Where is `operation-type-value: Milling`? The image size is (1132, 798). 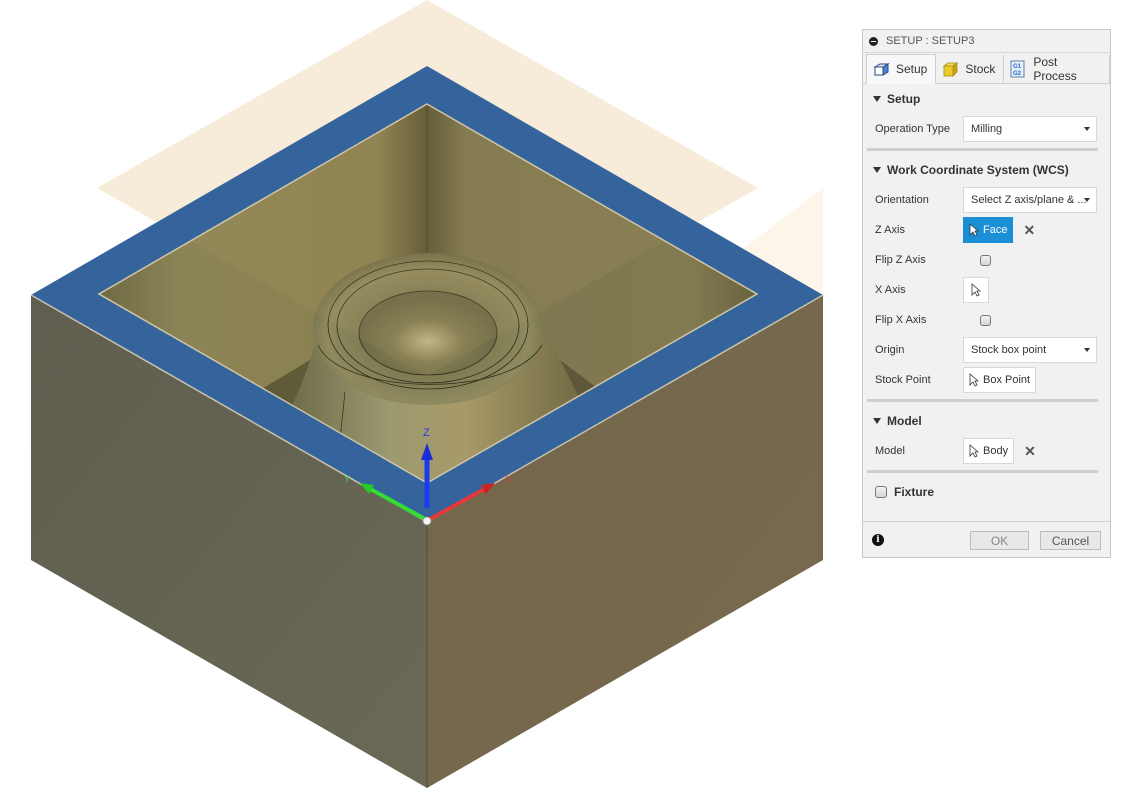
operation-type-value: Milling is located at coordinates (987, 129).